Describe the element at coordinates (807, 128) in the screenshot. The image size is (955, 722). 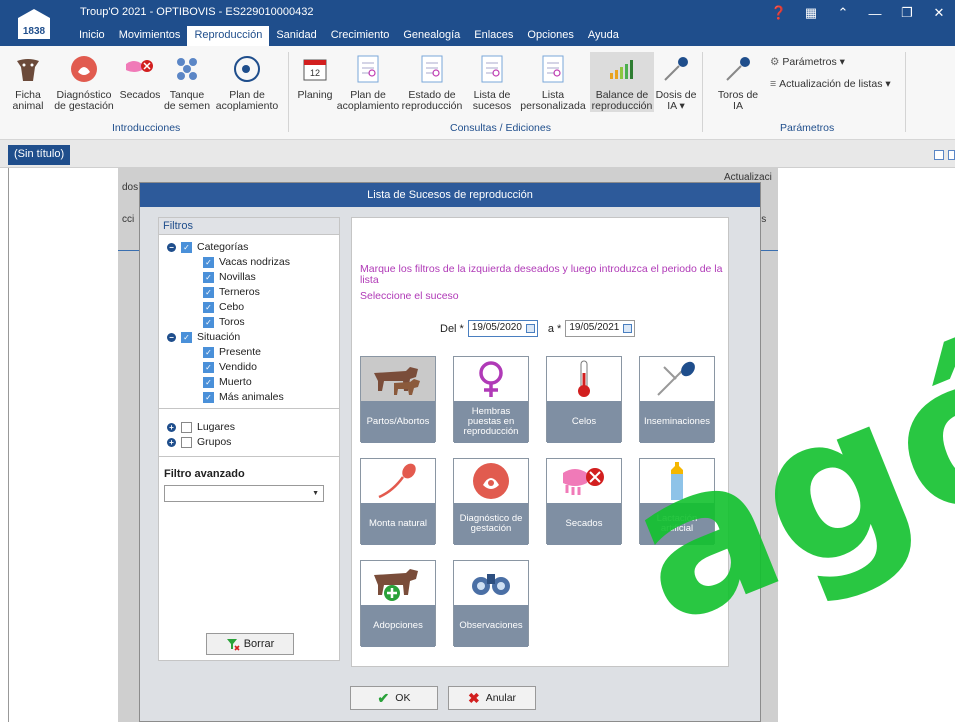
I see `group-label-parametros: Parámetros` at that location.